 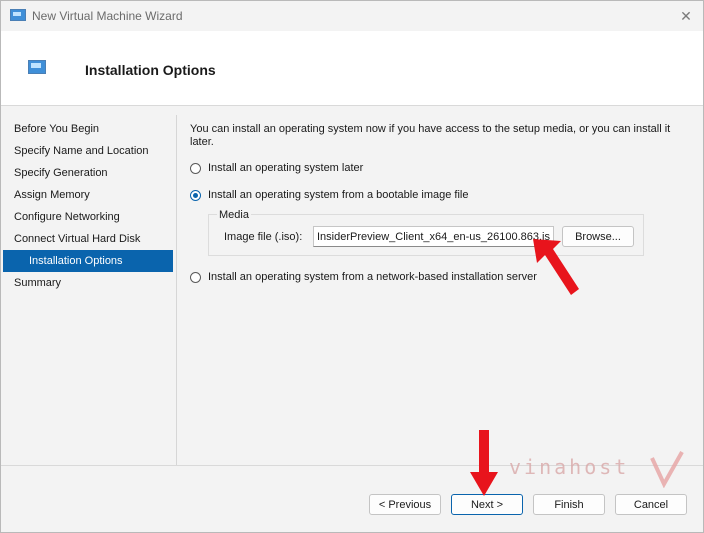 I want to click on sidebar-item-configure-networking: Configure Networking, so click(x=88, y=217).